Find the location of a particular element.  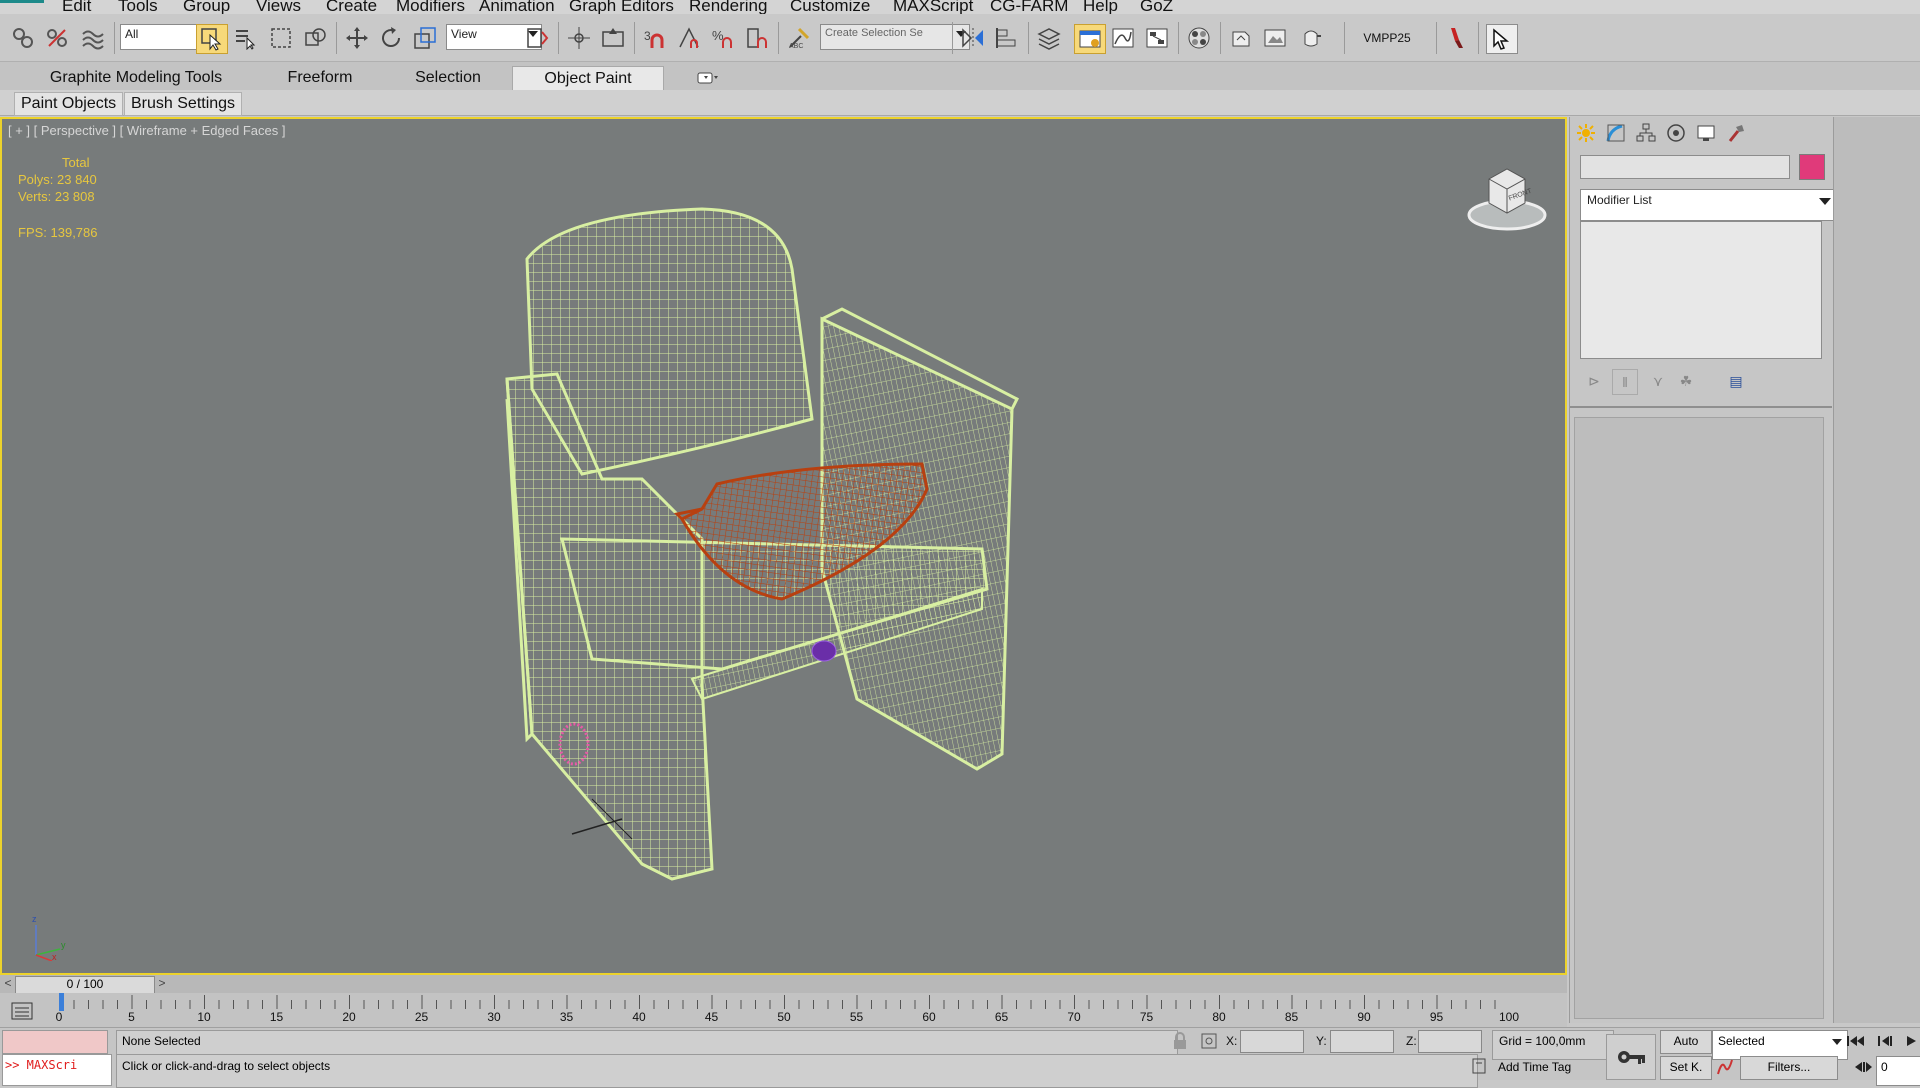

panel-brush-settings: Brush Settings is located at coordinates (183, 104).